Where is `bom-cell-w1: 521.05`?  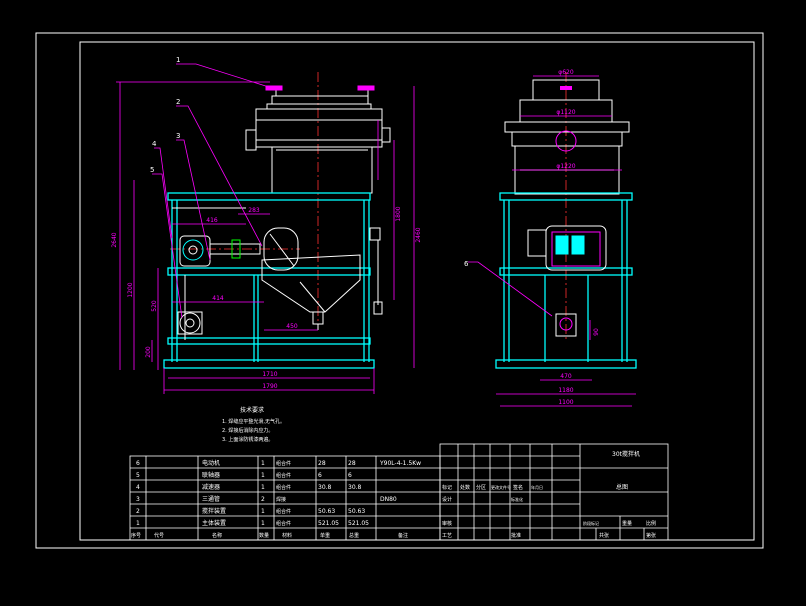 bom-cell-w1: 521.05 is located at coordinates (328, 523).